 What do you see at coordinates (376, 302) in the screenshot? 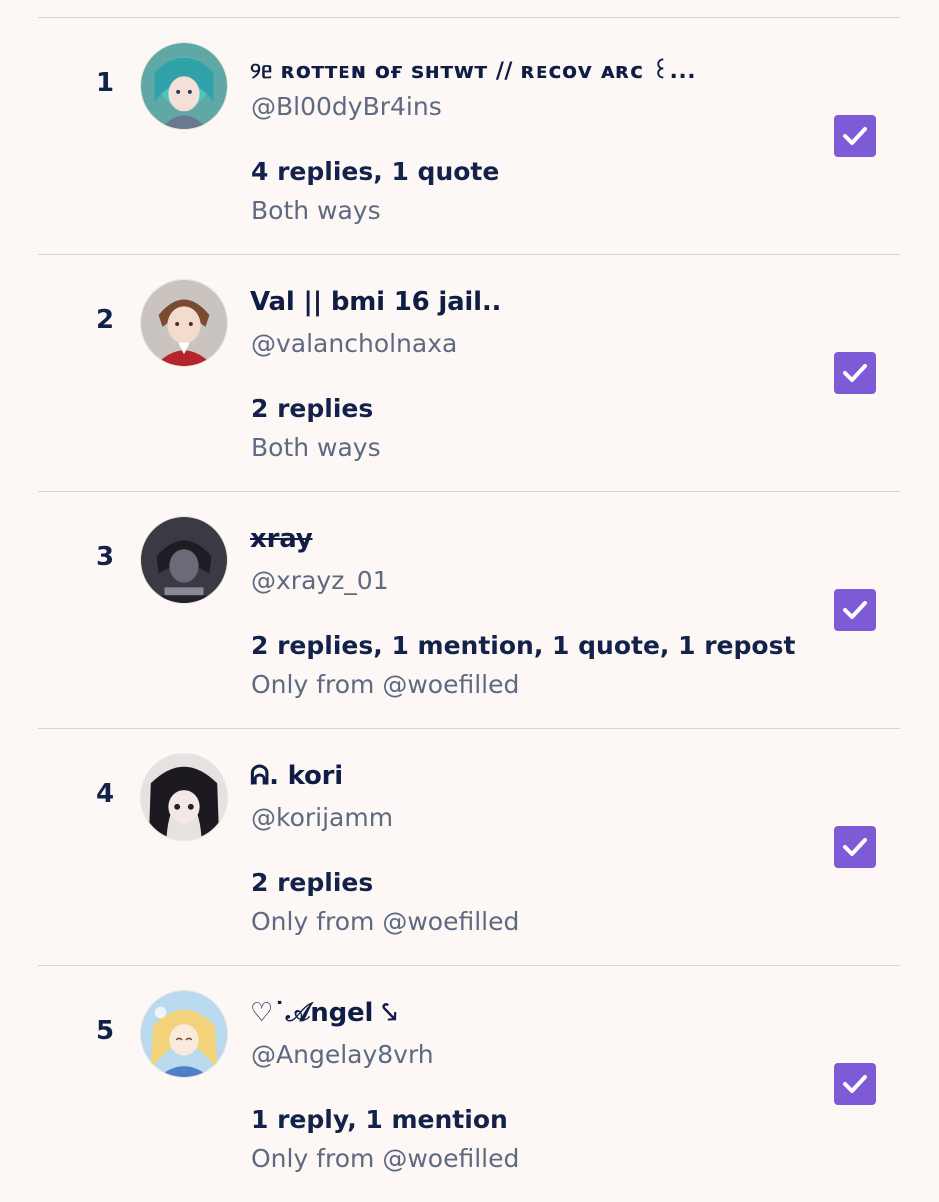
I see `display-name: Val || bmi 16 jail..` at bounding box center [376, 302].